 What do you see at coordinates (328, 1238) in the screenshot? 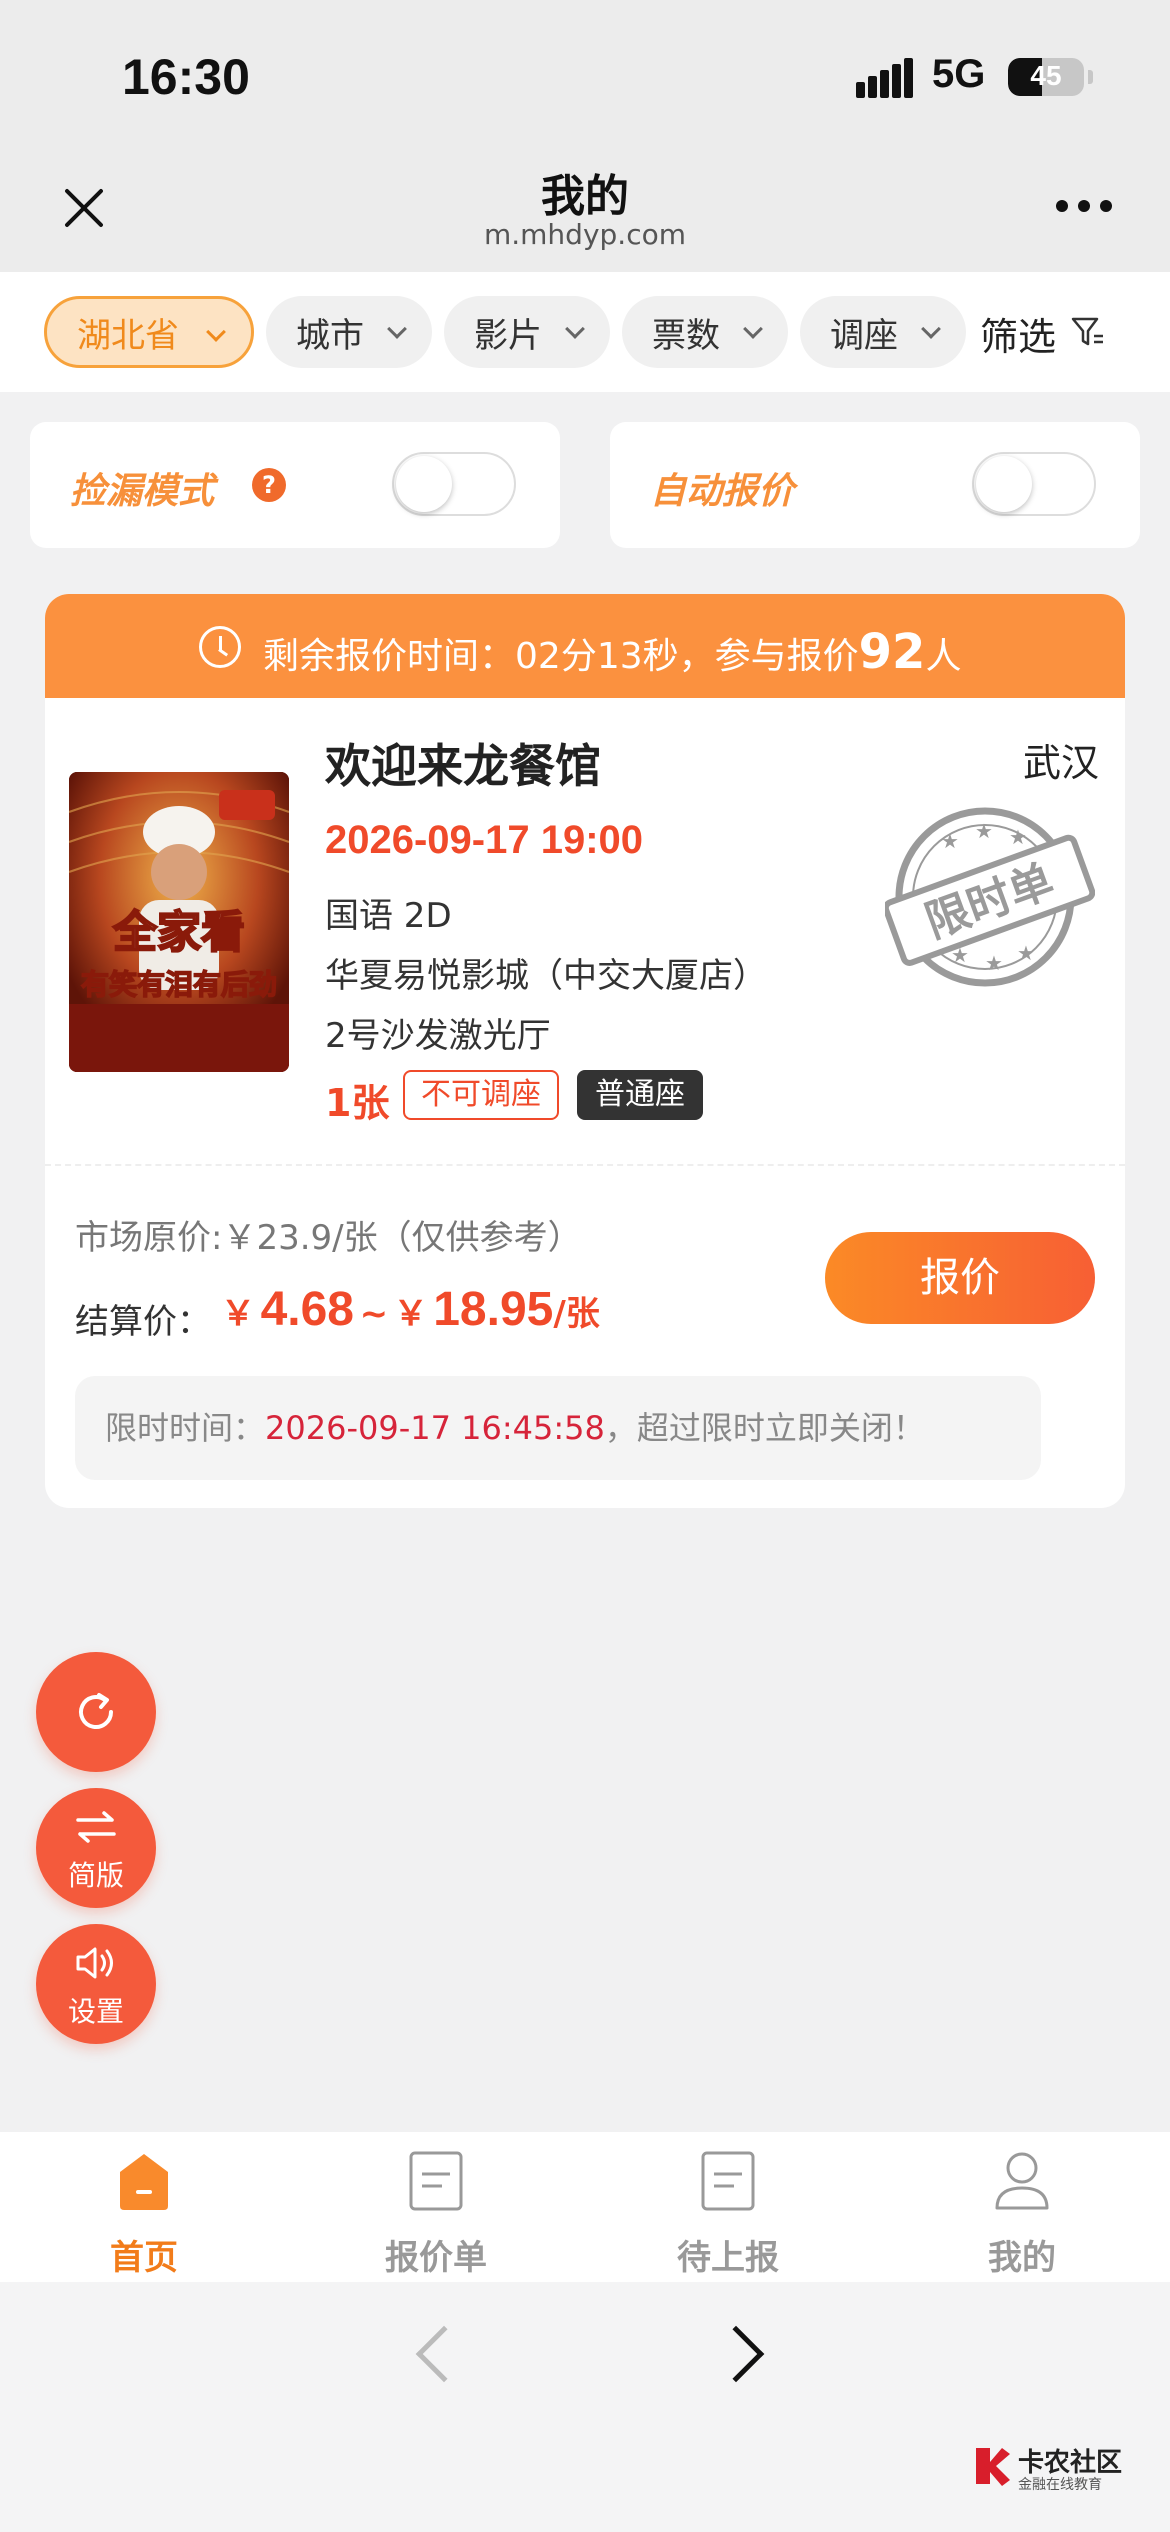
I see `market-price: 市场原价:￥23.9/张（仅供参考）` at bounding box center [328, 1238].